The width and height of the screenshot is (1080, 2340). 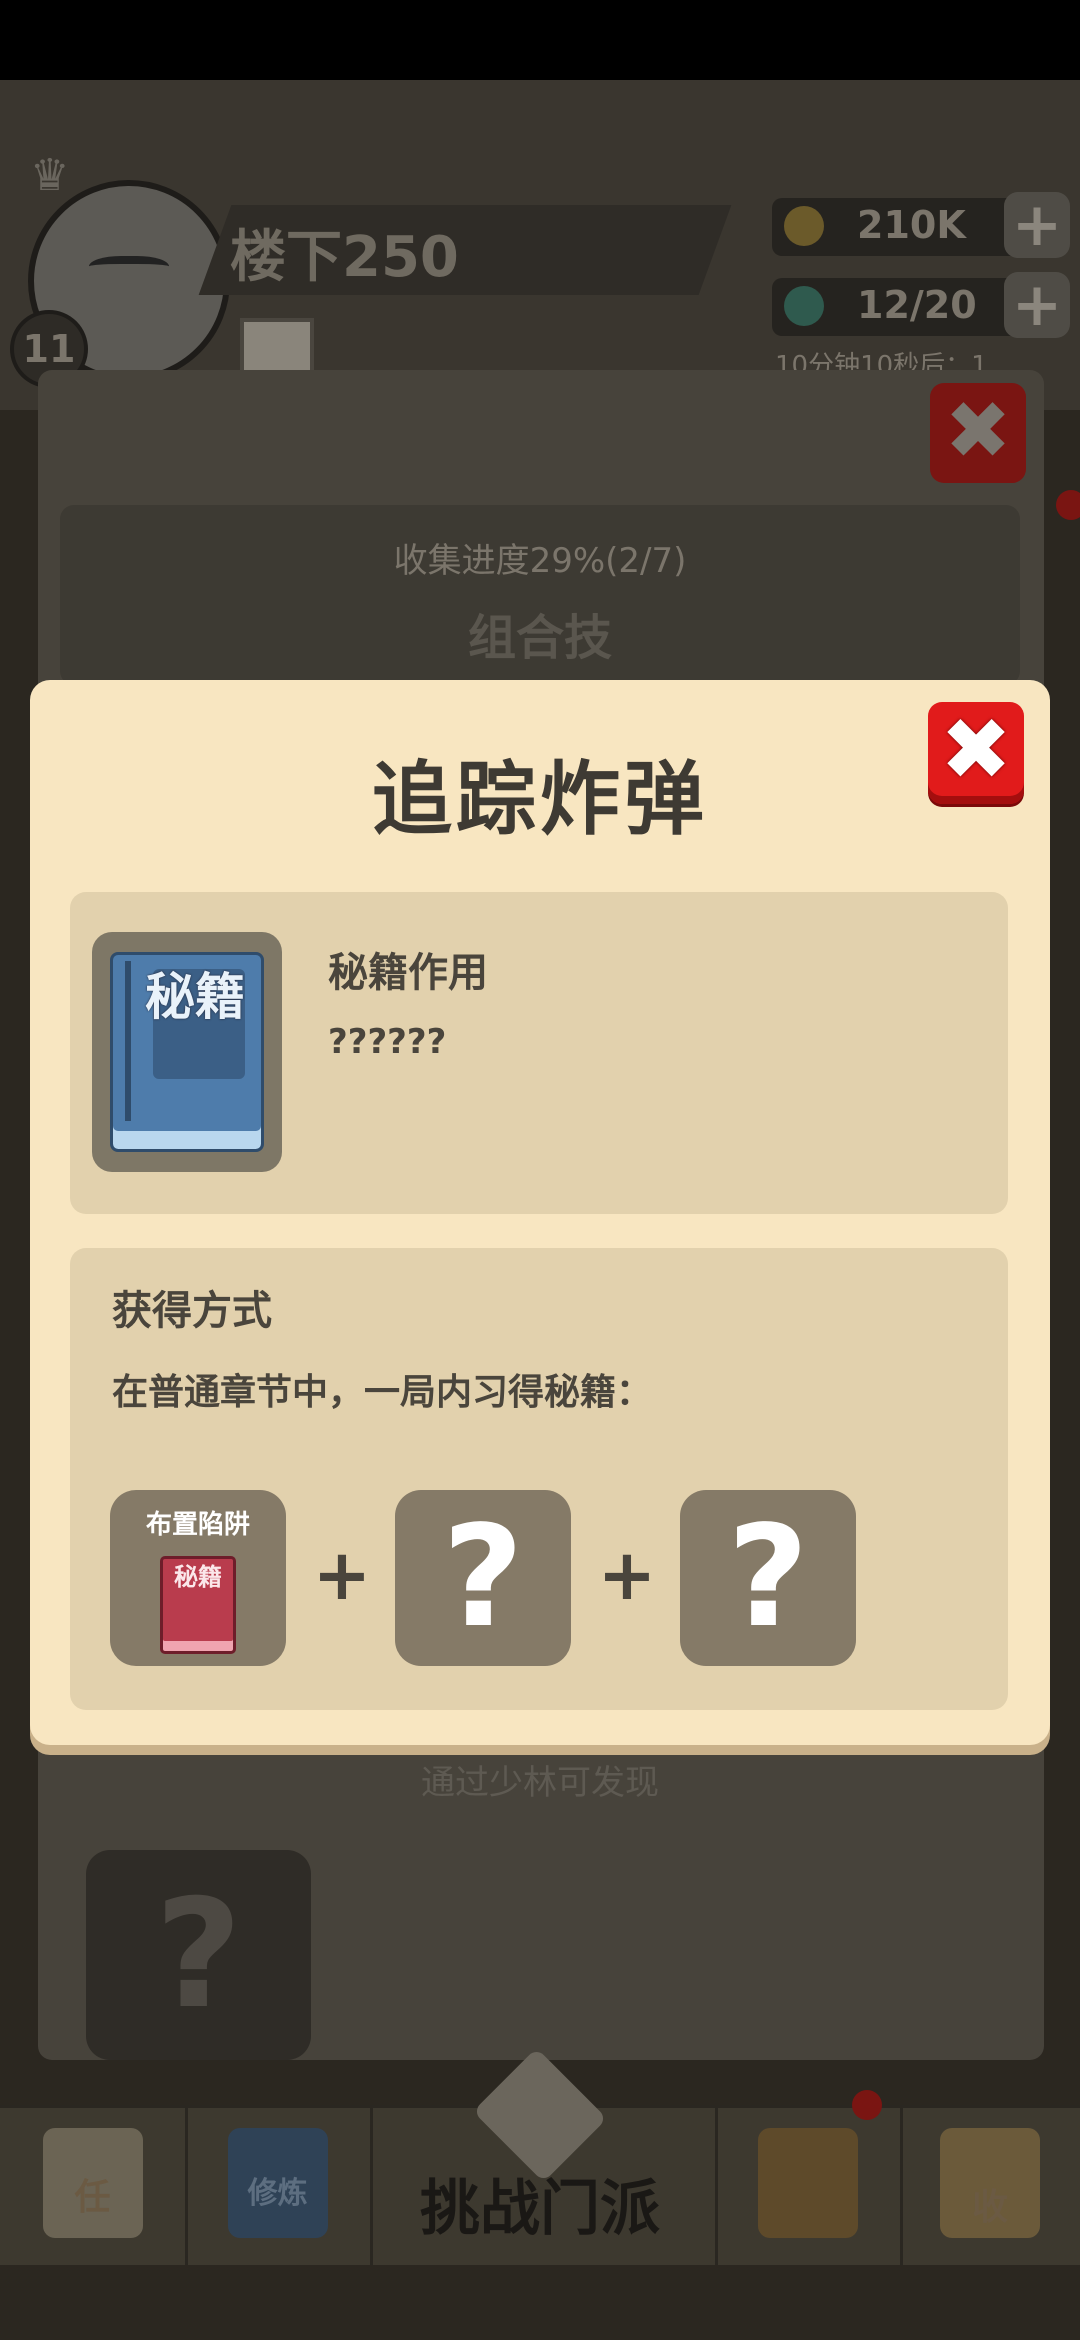 I want to click on close-icon: ✖, so click(x=976, y=750).